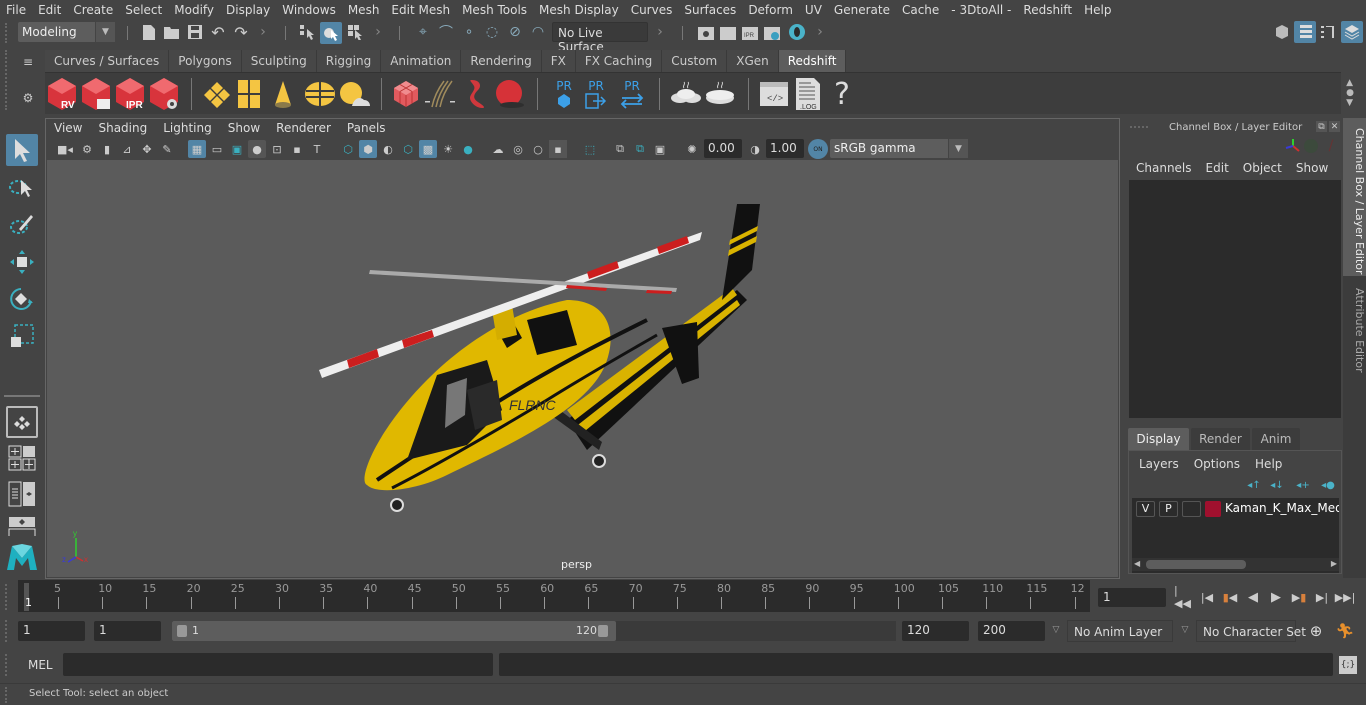  What do you see at coordinates (172, 32) in the screenshot?
I see `open-scene-icon` at bounding box center [172, 32].